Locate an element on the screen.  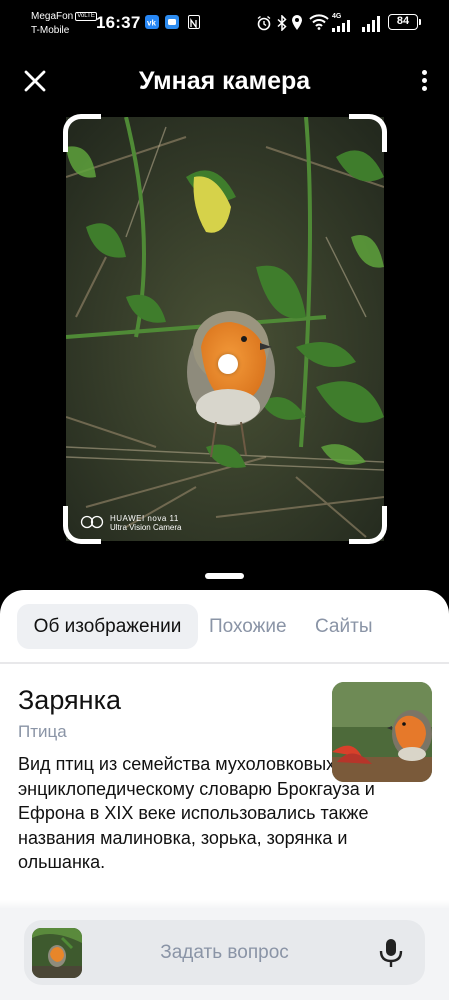
page-title: Умная камера is located at coordinates (224, 81).